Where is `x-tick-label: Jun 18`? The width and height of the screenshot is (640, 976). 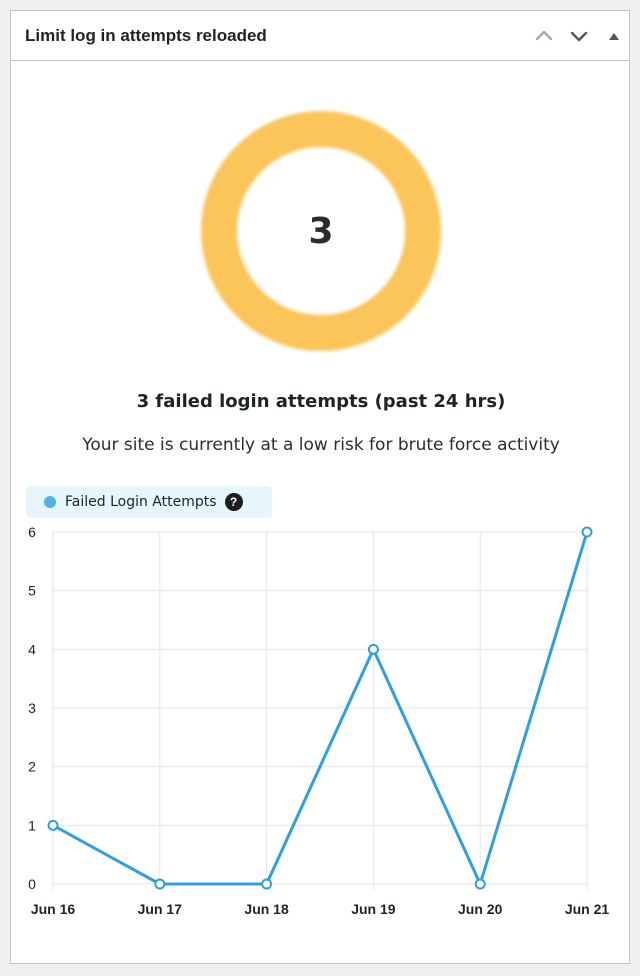
x-tick-label: Jun 18 is located at coordinates (266, 909).